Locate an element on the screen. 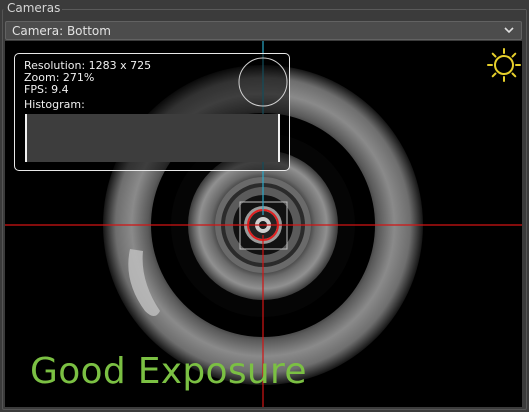 The width and height of the screenshot is (529, 412). circle-marker-icon is located at coordinates (263, 82).